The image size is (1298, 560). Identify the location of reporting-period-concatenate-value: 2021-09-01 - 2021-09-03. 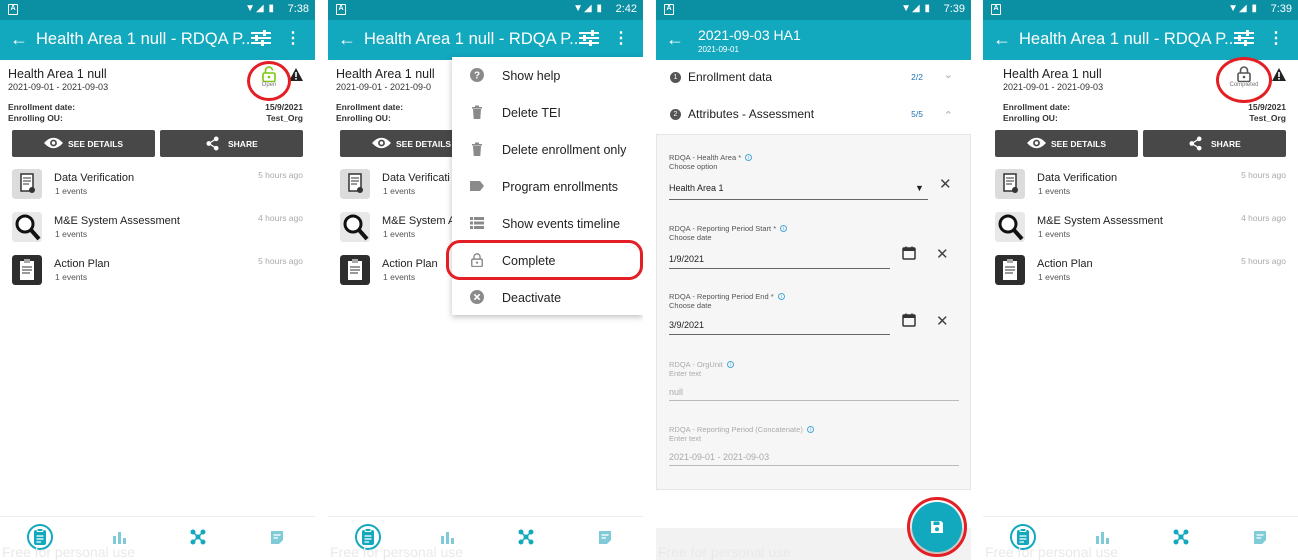
(719, 457).